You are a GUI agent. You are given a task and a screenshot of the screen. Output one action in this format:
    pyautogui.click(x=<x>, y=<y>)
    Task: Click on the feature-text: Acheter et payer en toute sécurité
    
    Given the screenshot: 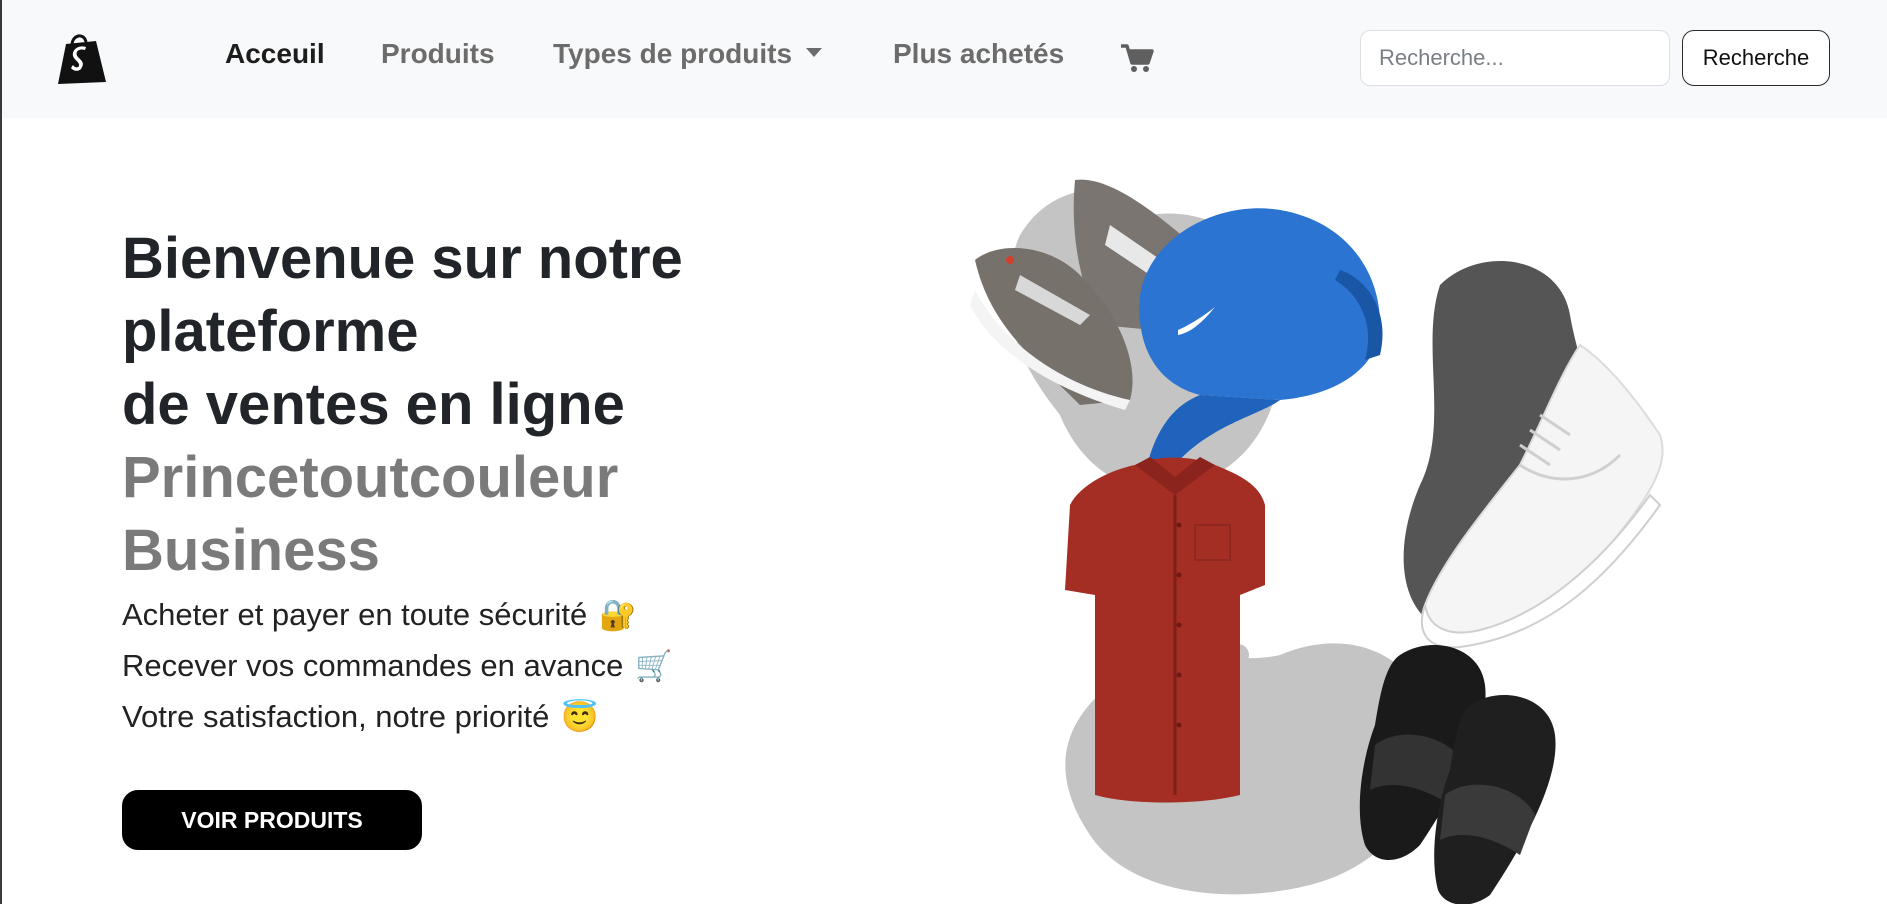 What is the action you would take?
    pyautogui.click(x=355, y=614)
    